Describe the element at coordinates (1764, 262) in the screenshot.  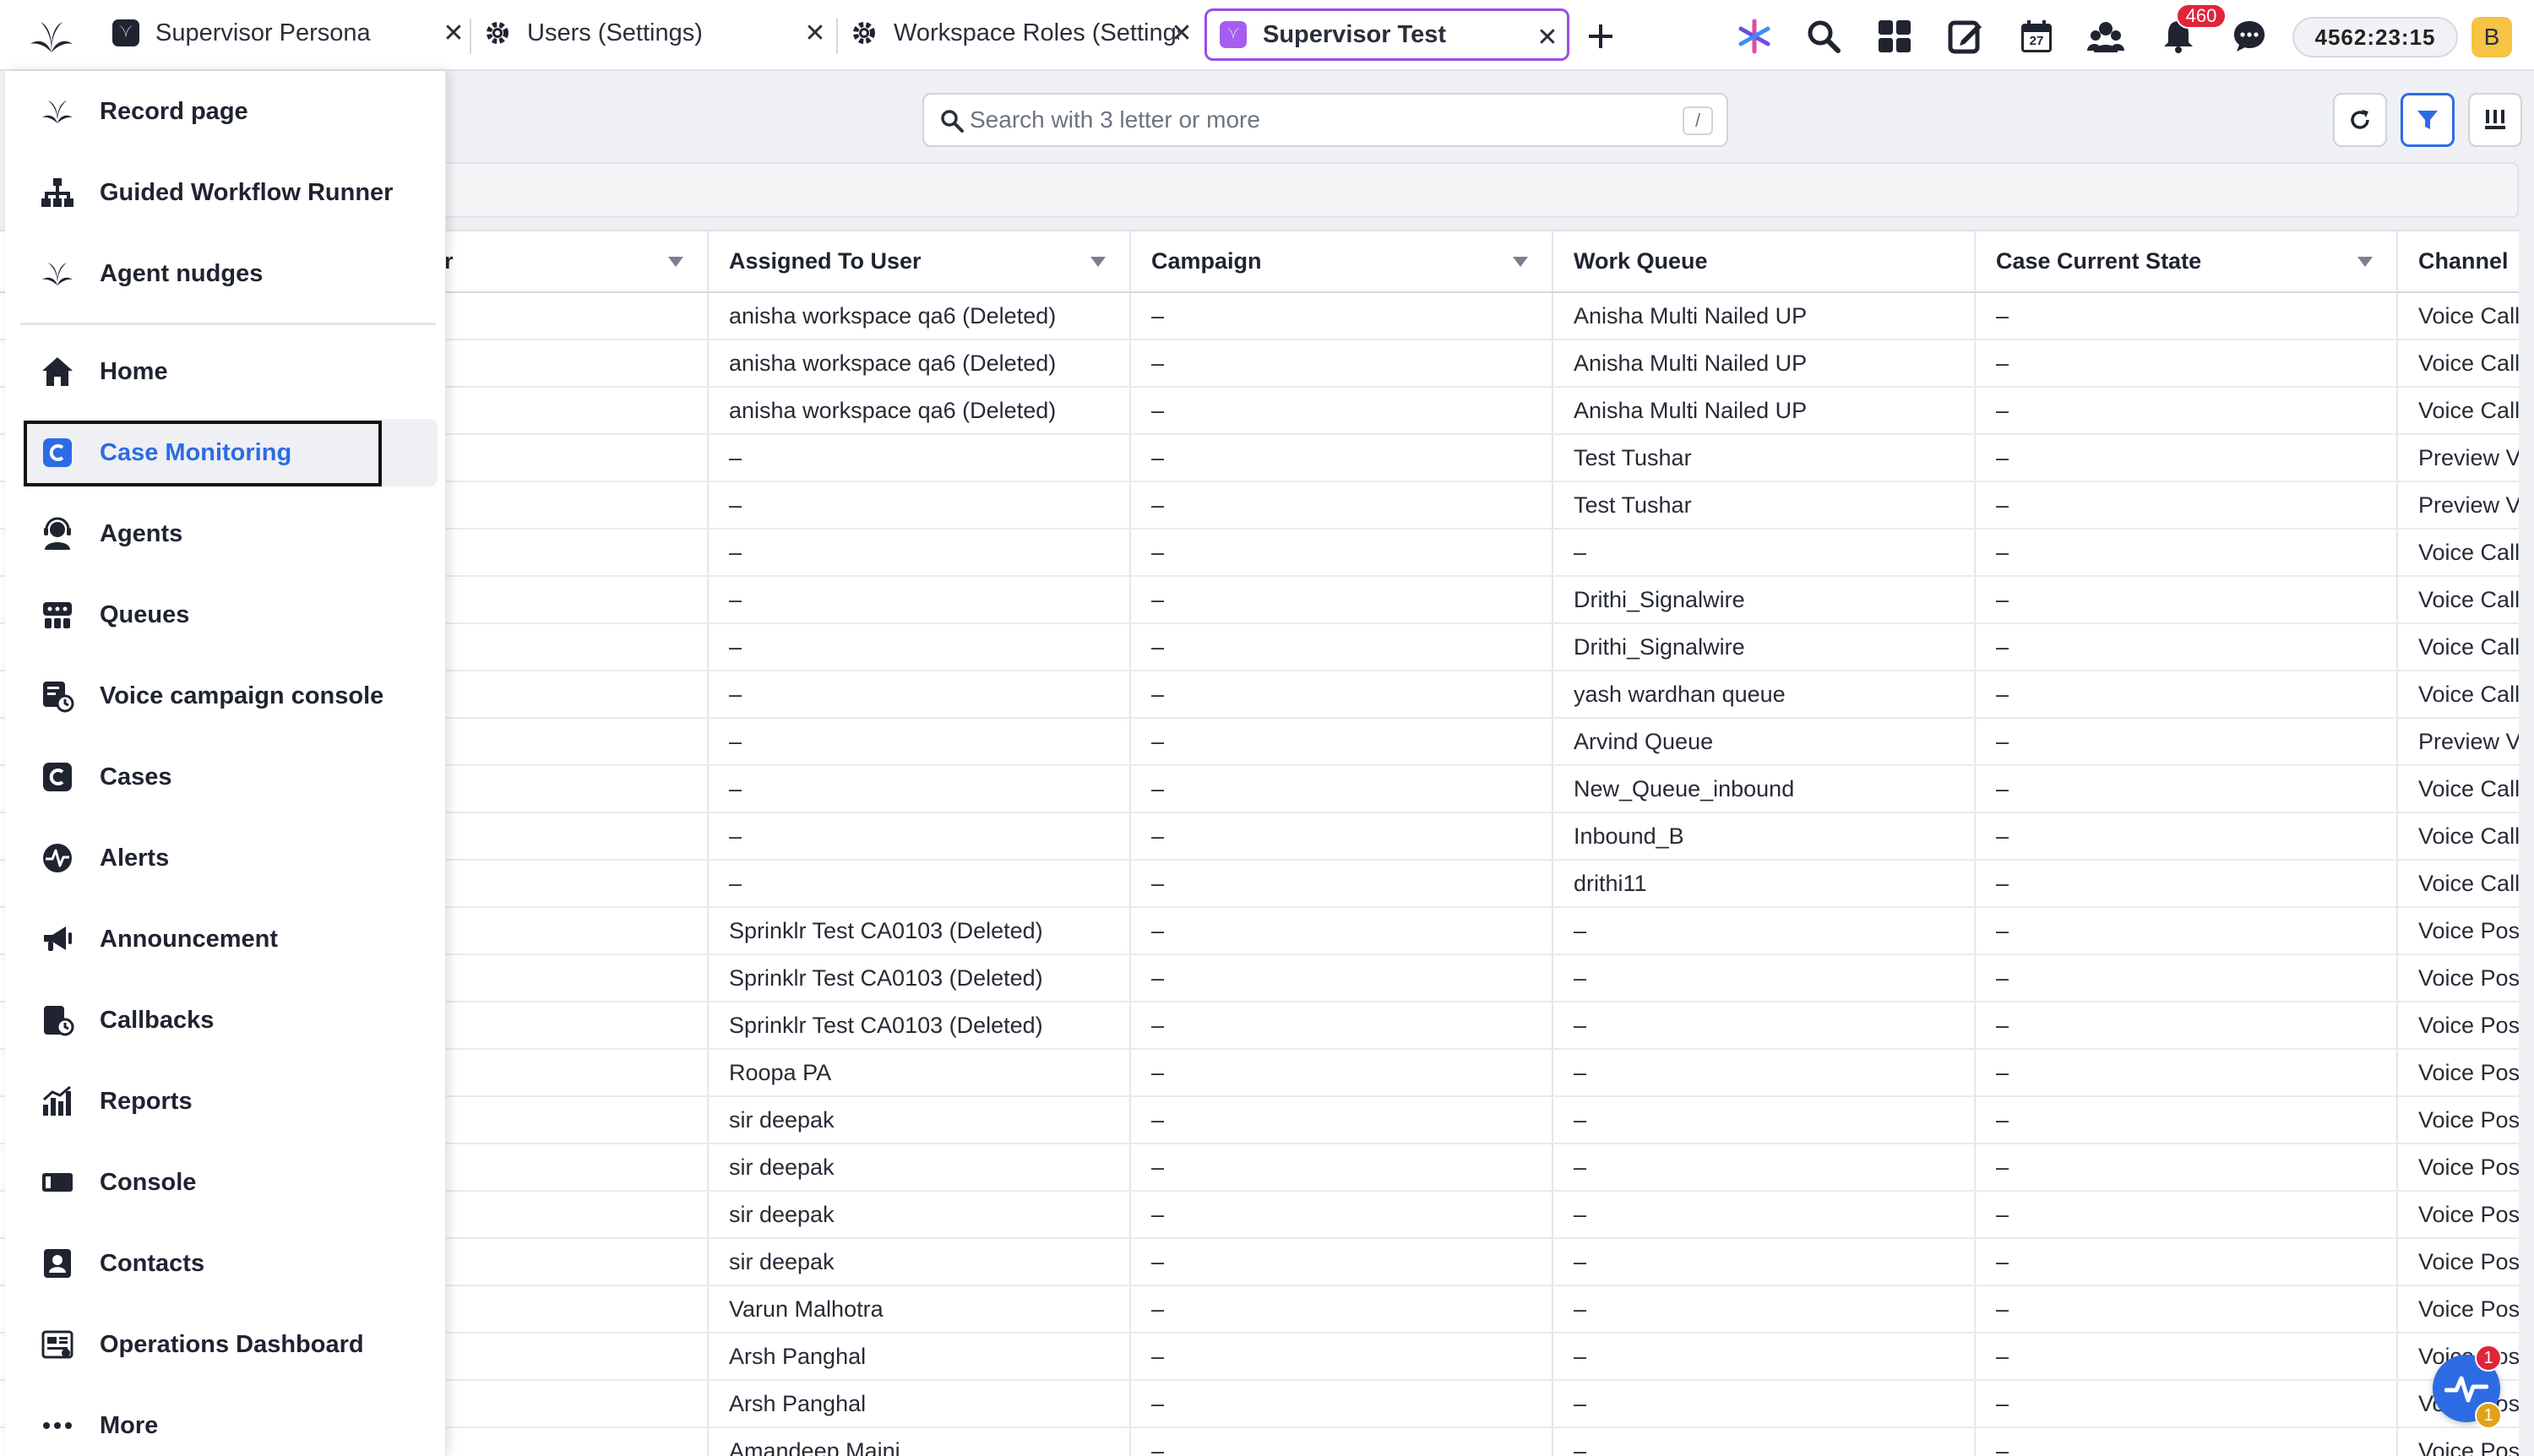
I see `column-header: Work Queue` at that location.